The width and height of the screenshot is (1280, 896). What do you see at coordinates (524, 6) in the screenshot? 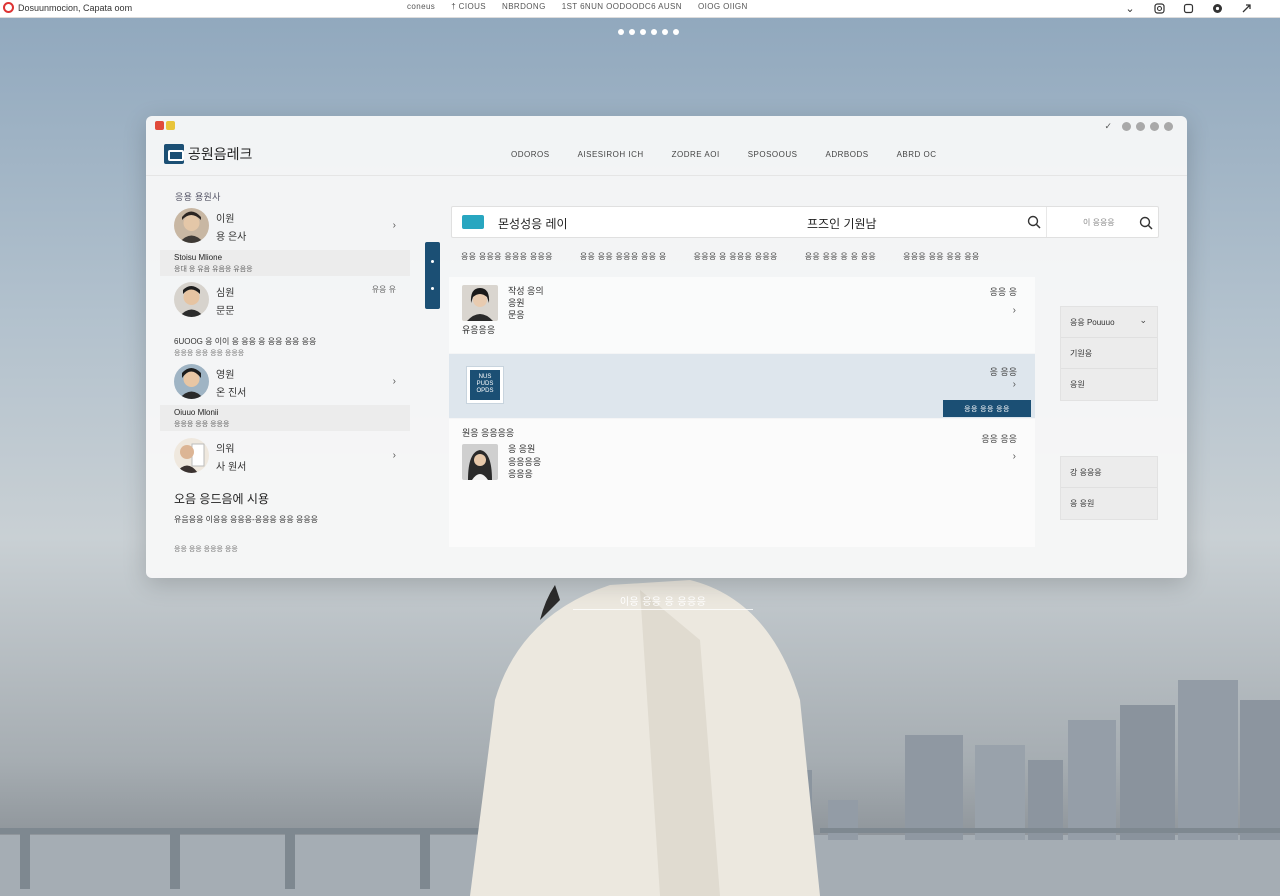
I see `top-nav-item: NBRDONG` at bounding box center [524, 6].